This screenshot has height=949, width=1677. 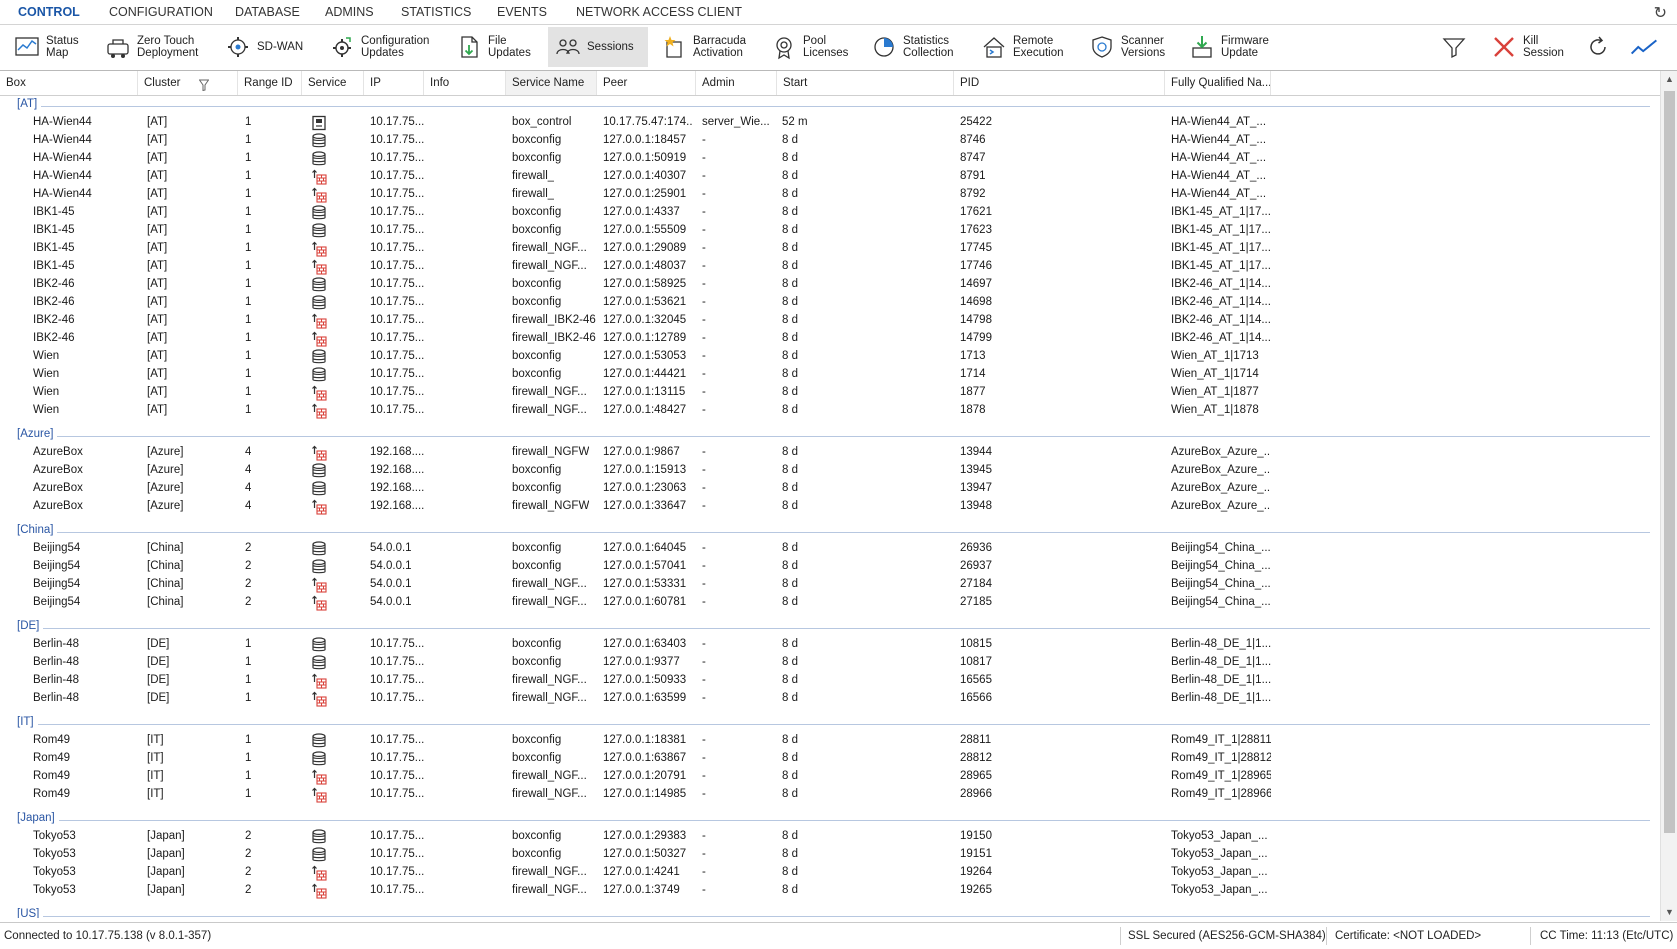 I want to click on cell-peer: 127.0.0.1:13115, so click(x=644, y=392).